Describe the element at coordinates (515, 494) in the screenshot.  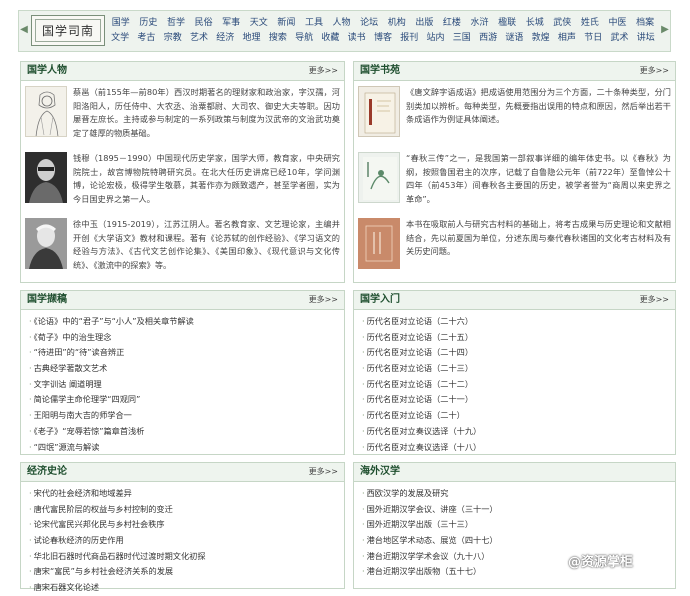
I see `list-item: 西欧汉学的发展及研究` at that location.